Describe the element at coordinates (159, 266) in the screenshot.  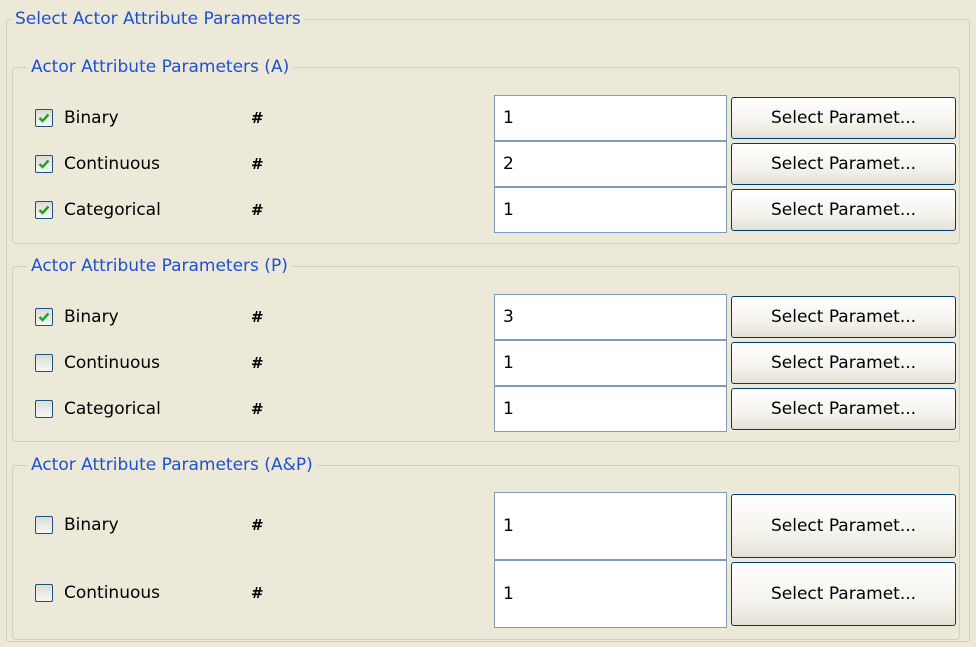
I see `group-p-title: Actor Attribute Parameters (P)` at that location.